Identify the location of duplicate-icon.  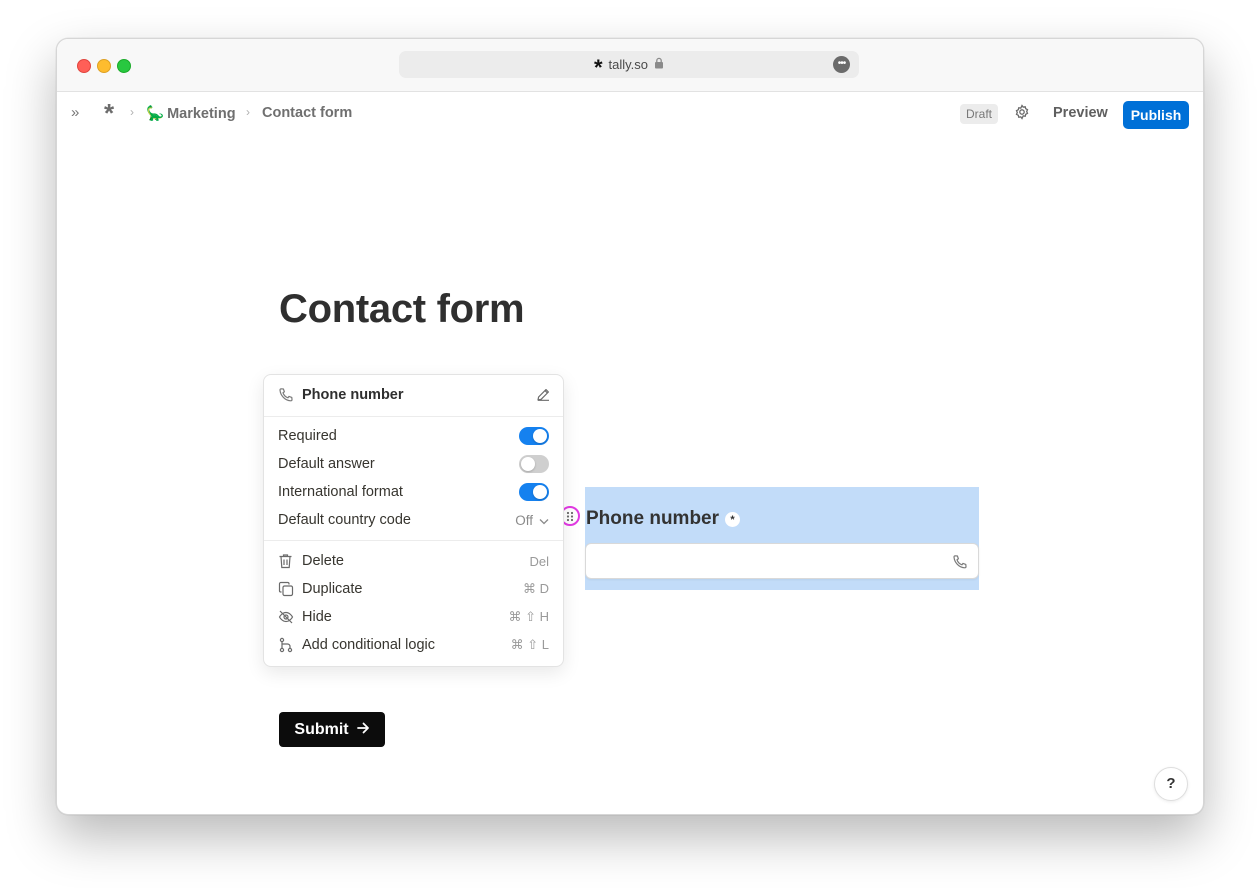
(287, 589).